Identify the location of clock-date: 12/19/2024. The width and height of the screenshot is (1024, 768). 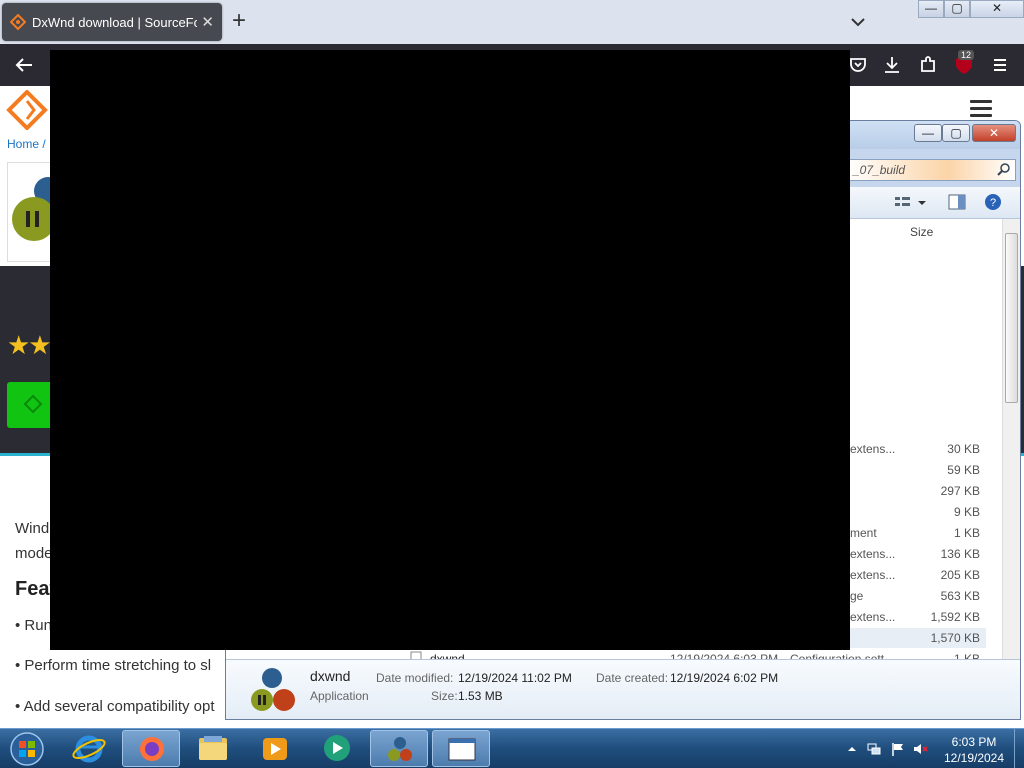
(974, 758).